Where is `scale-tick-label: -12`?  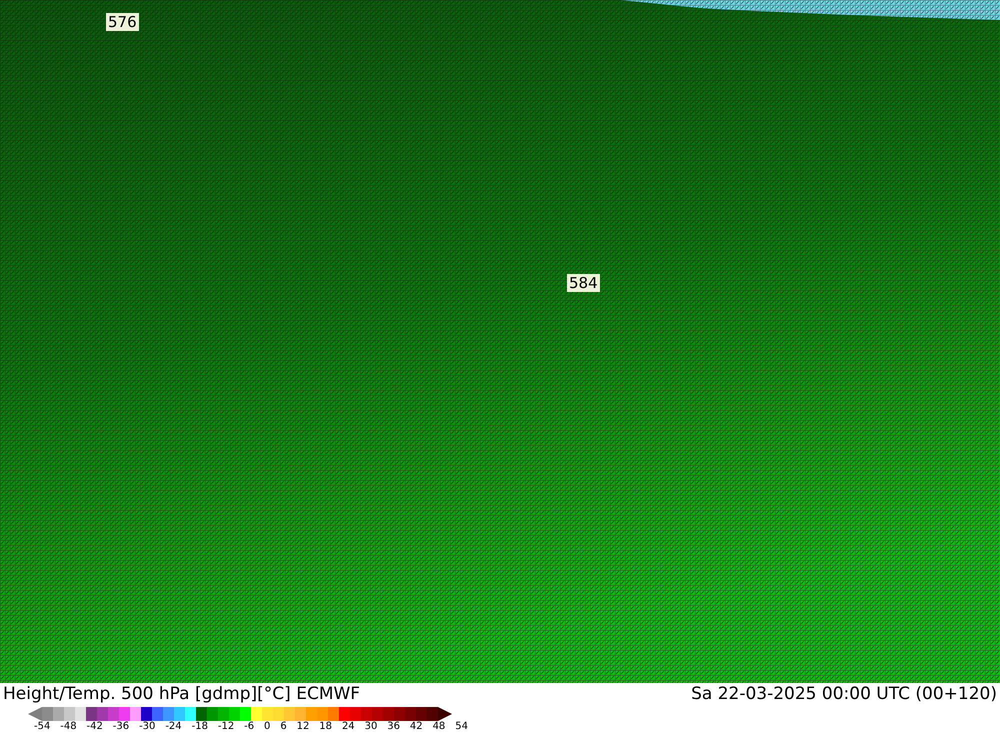
scale-tick-label: -12 is located at coordinates (226, 727).